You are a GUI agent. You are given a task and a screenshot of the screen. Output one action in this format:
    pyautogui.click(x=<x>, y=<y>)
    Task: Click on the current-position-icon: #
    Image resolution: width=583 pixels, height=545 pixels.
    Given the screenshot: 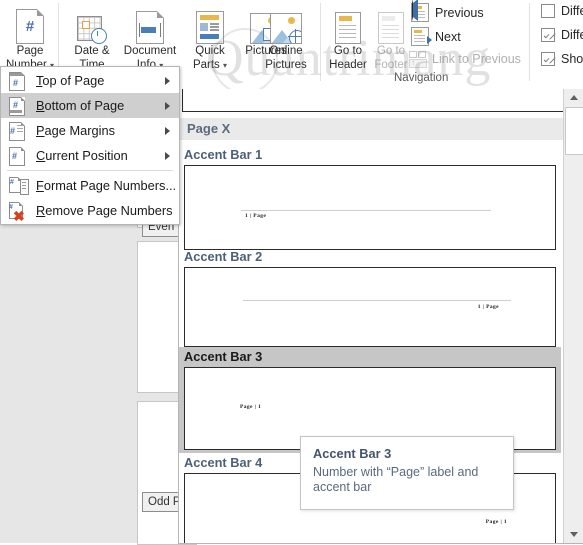 What is the action you would take?
    pyautogui.click(x=17, y=156)
    